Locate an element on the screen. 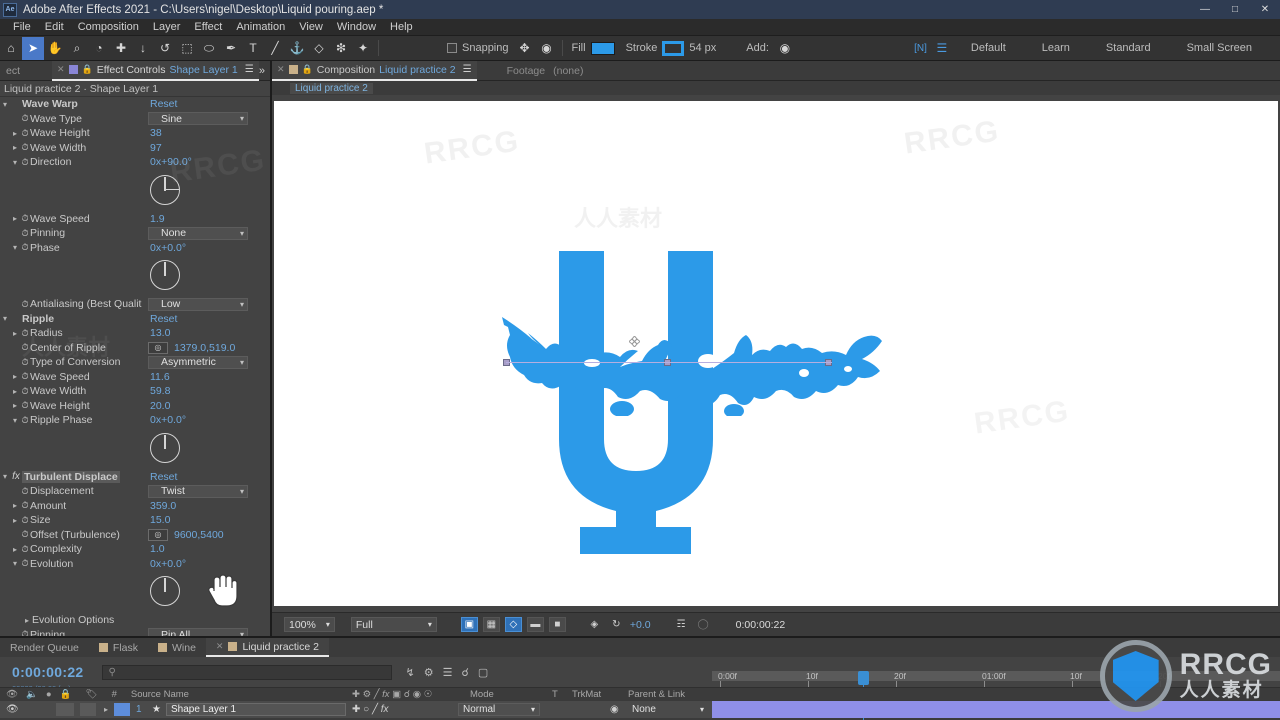 Image resolution: width=1280 pixels, height=720 pixels. snapping-checkbox is located at coordinates (452, 48).